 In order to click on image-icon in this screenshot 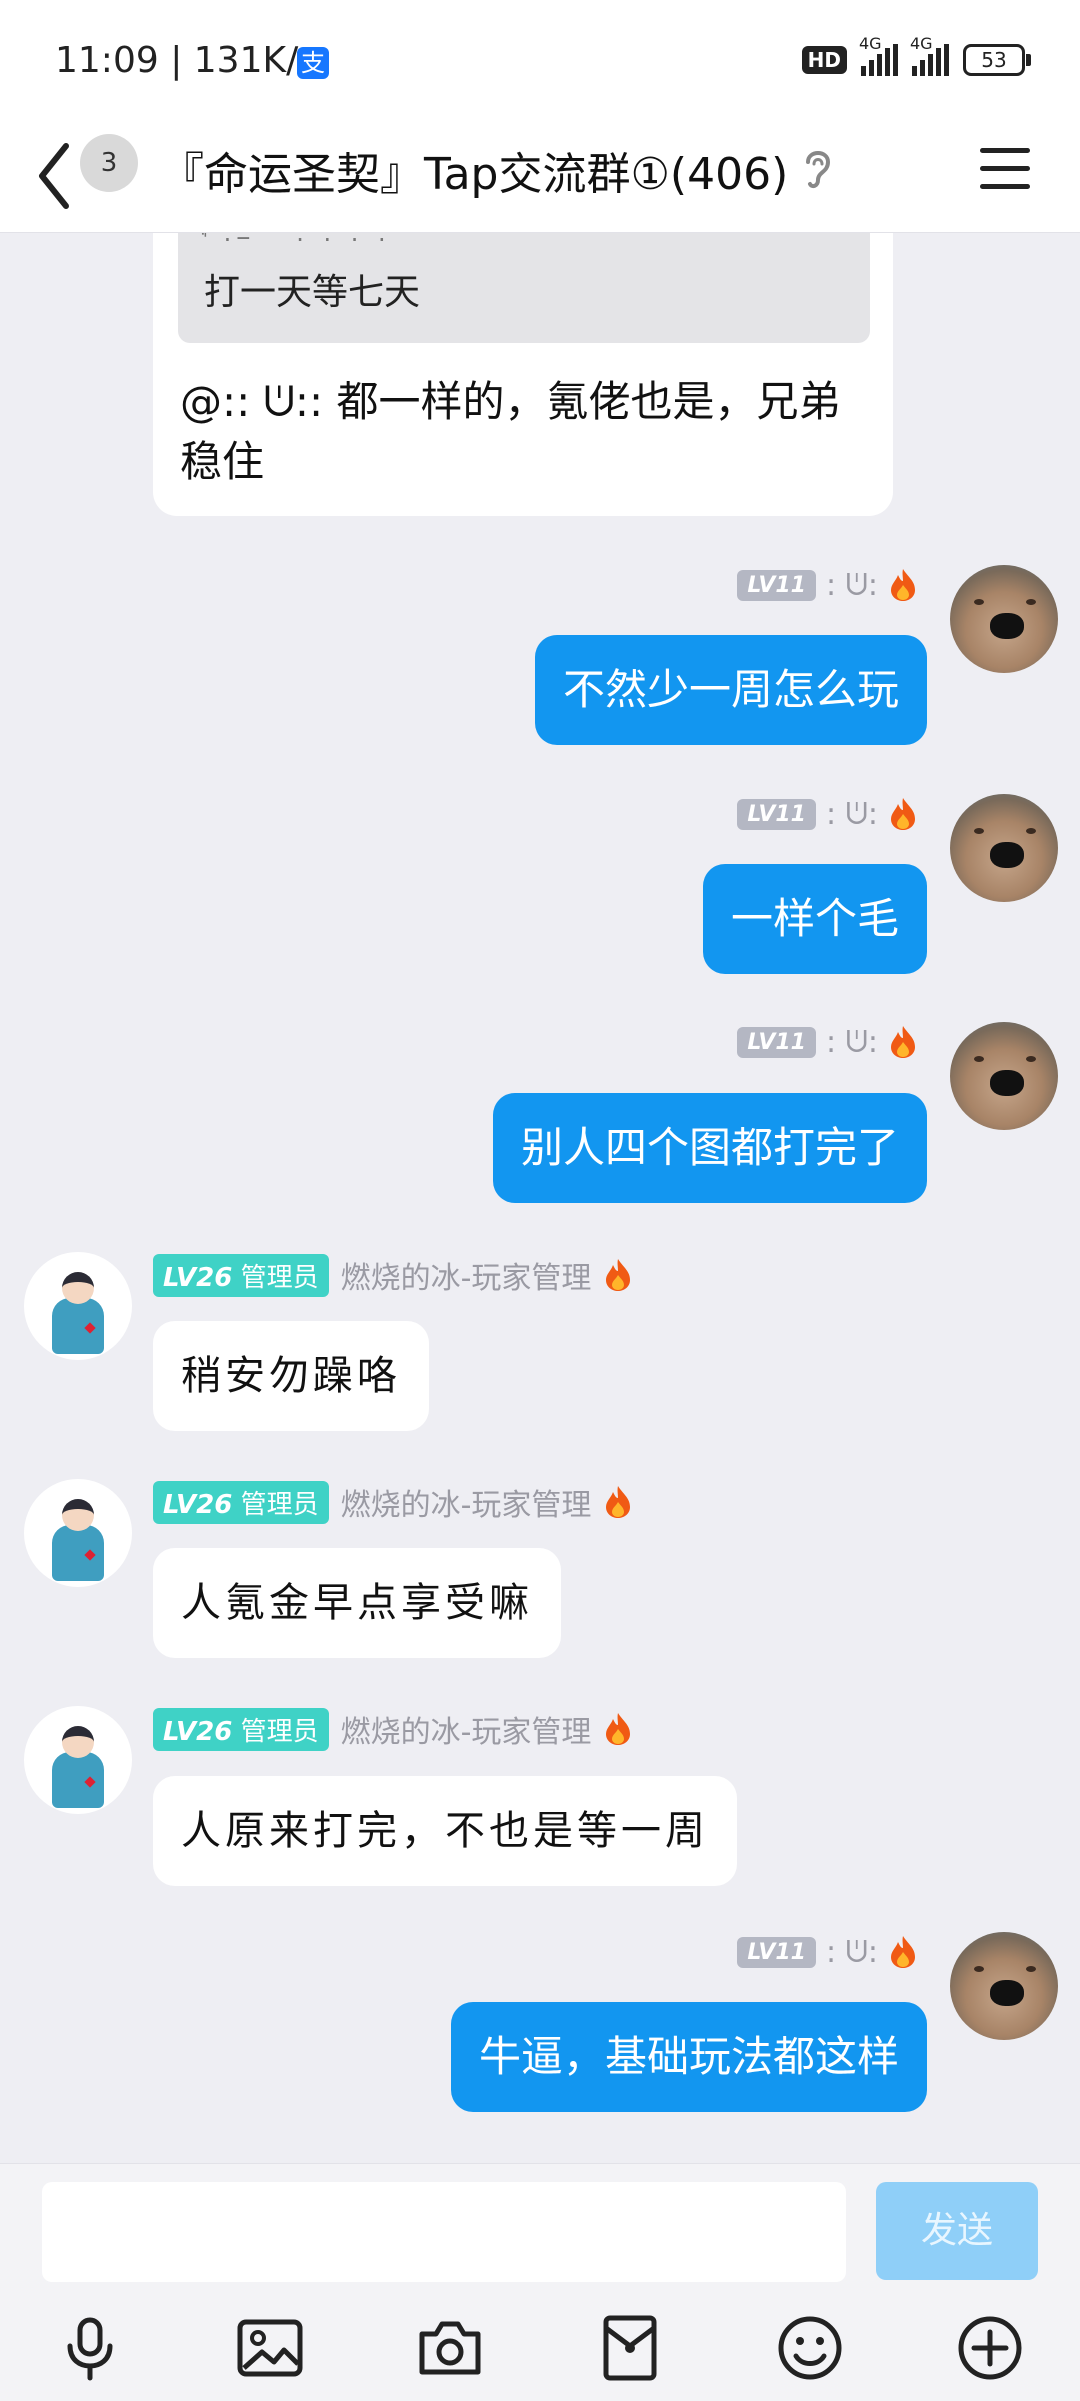, I will do `click(270, 2348)`.